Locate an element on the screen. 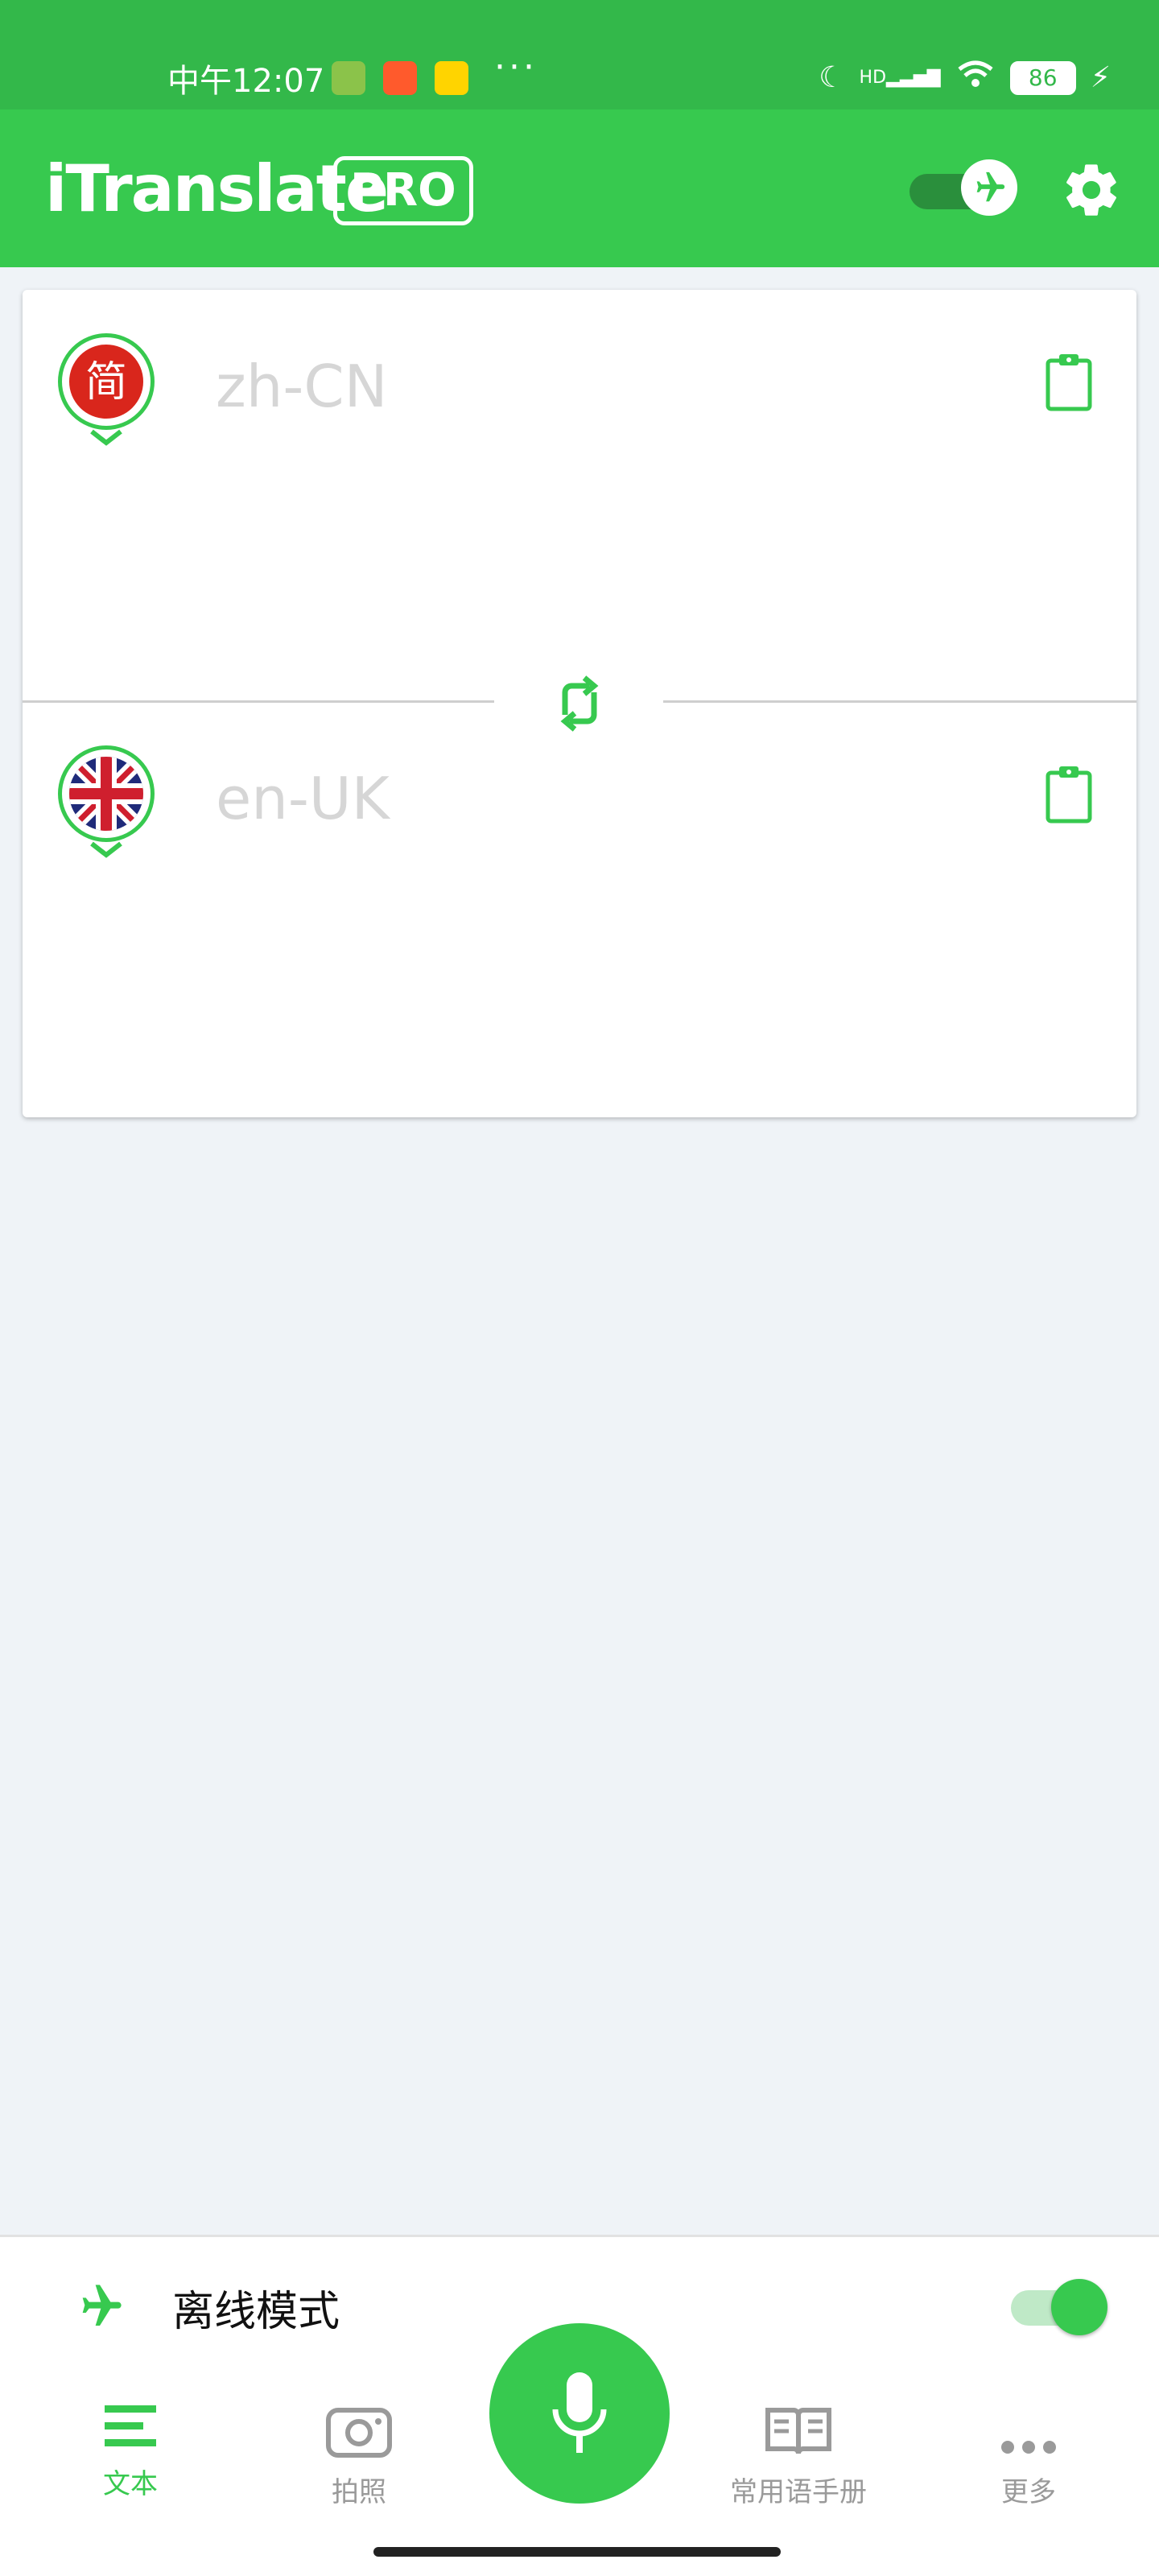  status-bar: 中午12:07 ··· ☾ HD▂▃▅▇ 86 ⚡ is located at coordinates (579, 54).